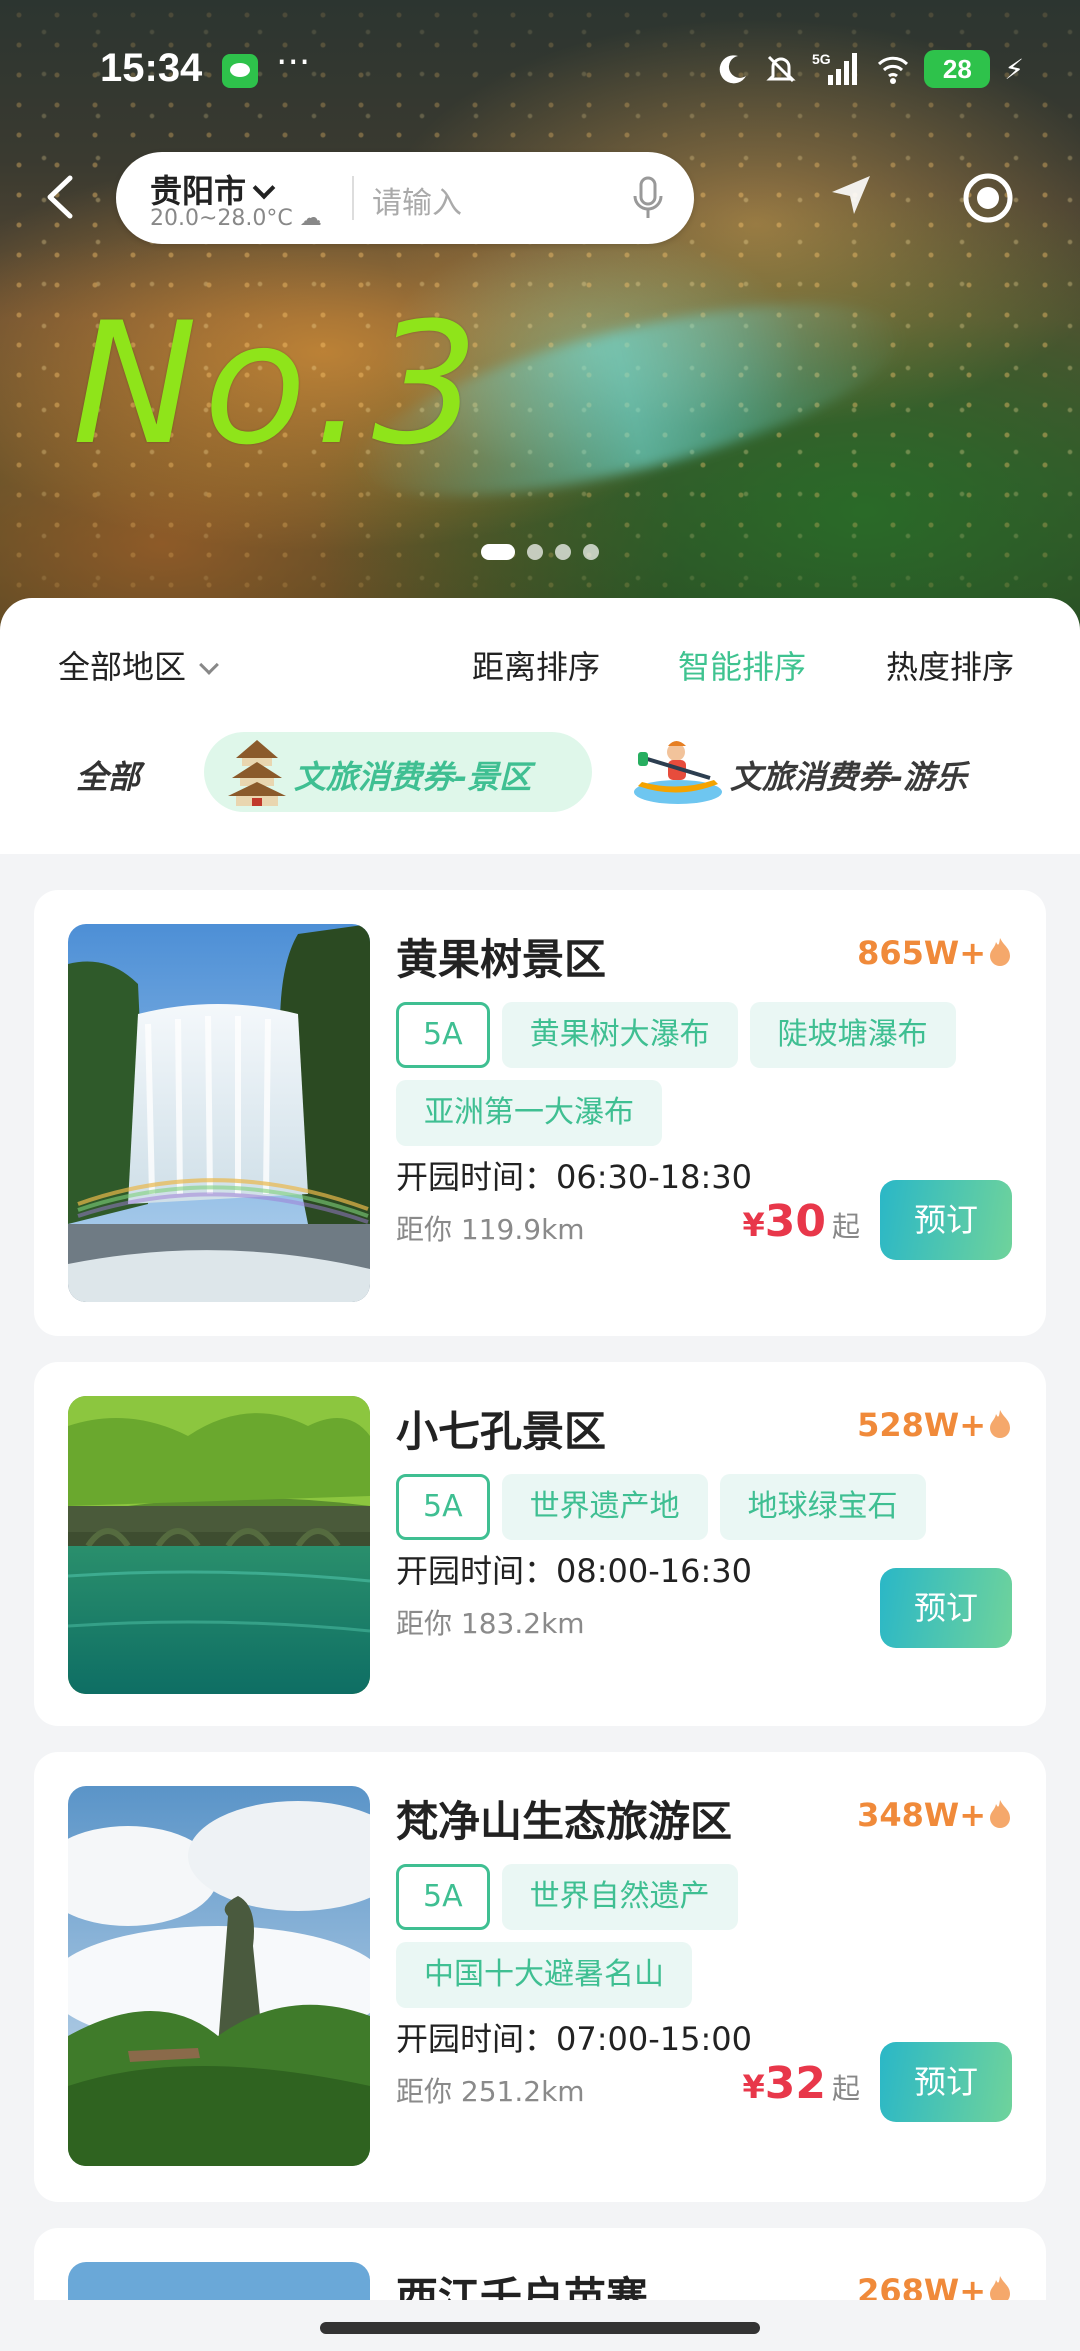 This screenshot has width=1080, height=2351. Describe the element at coordinates (151, 68) in the screenshot. I see `status-time: 15:34` at that location.